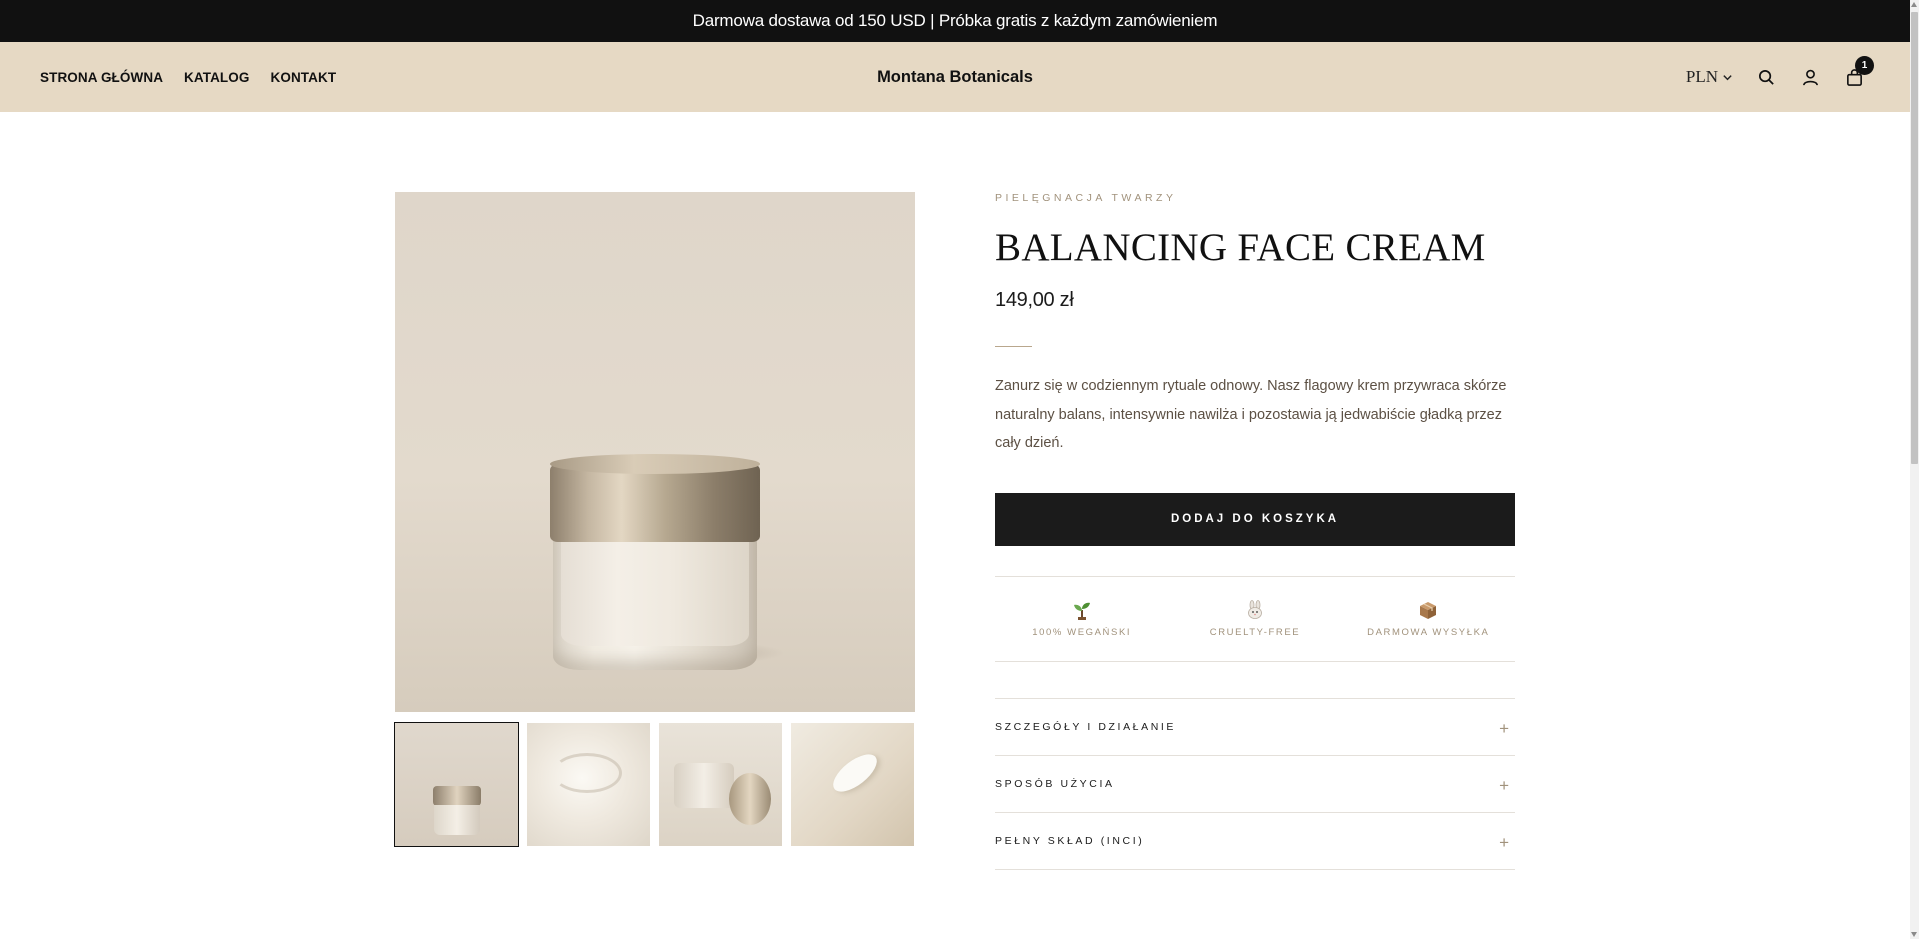 The height and width of the screenshot is (939, 1919). Describe the element at coordinates (1701, 76) in the screenshot. I see `currency-label: PLN` at that location.